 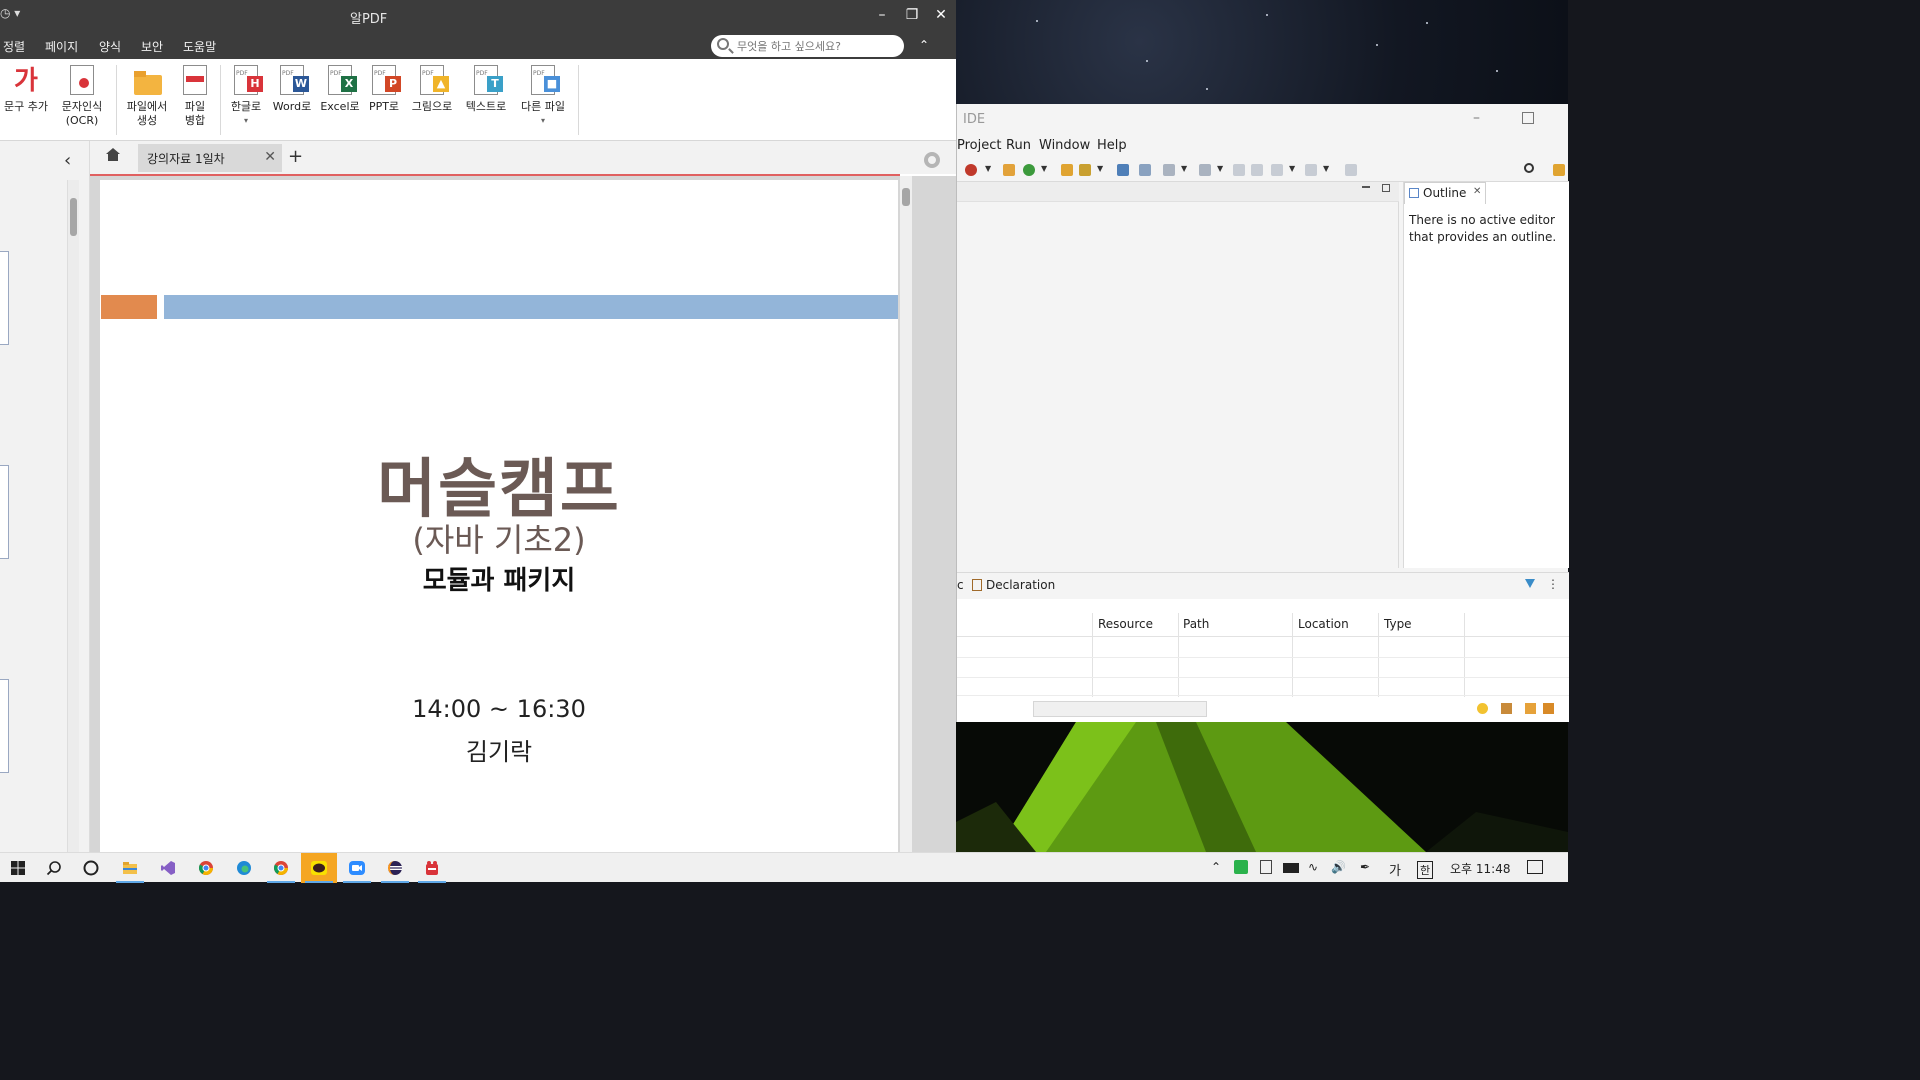 I want to click on tray-app-icon, so click(x=1241, y=867).